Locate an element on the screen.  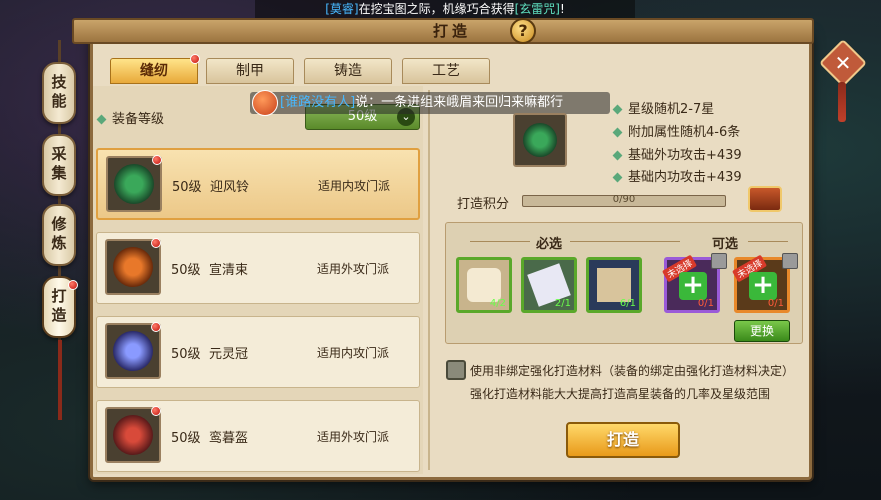
side-tab-label: 采集 is located at coordinates (58, 165).